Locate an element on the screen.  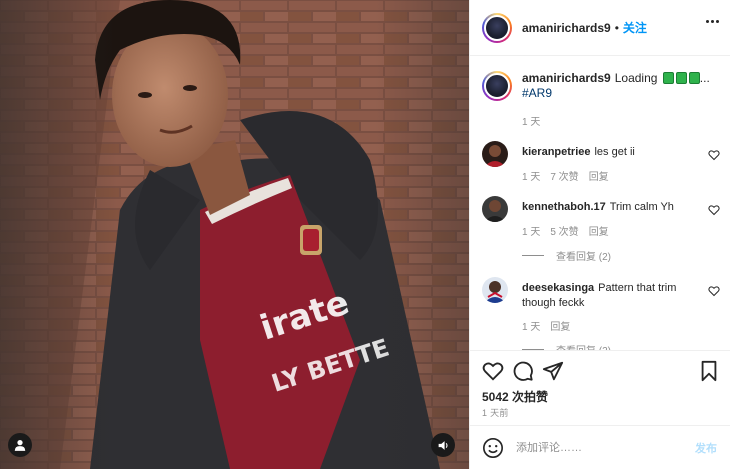
caption-username: amanirichards9 is located at coordinates (566, 78).